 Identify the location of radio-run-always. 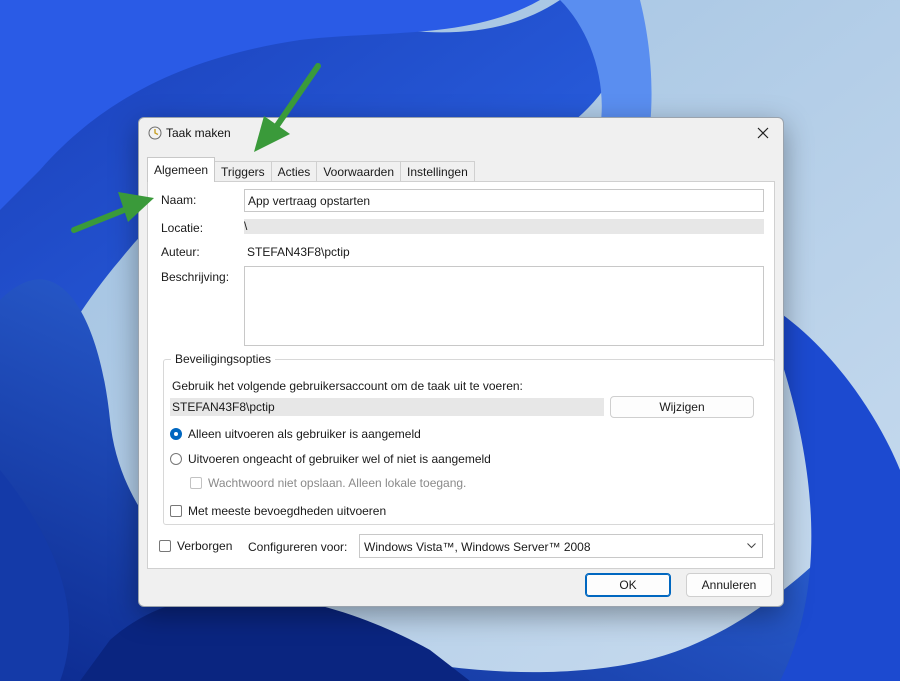
(176, 459).